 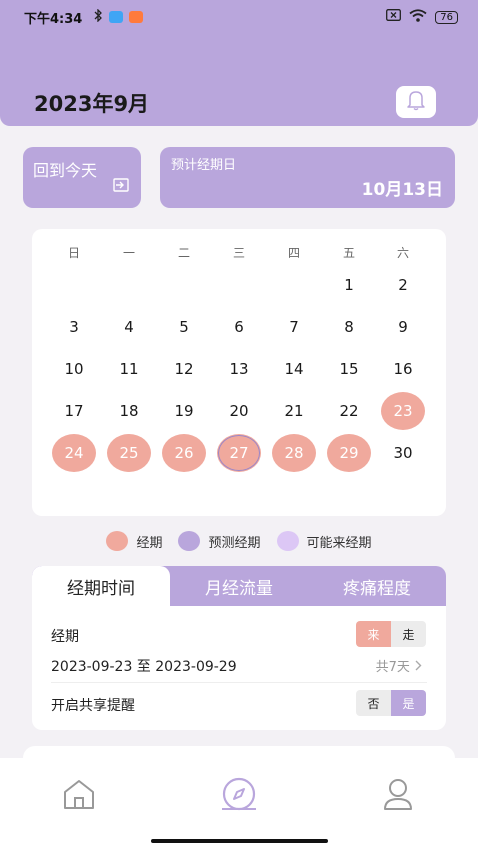 What do you see at coordinates (136, 17) in the screenshot?
I see `app-icon-shop` at bounding box center [136, 17].